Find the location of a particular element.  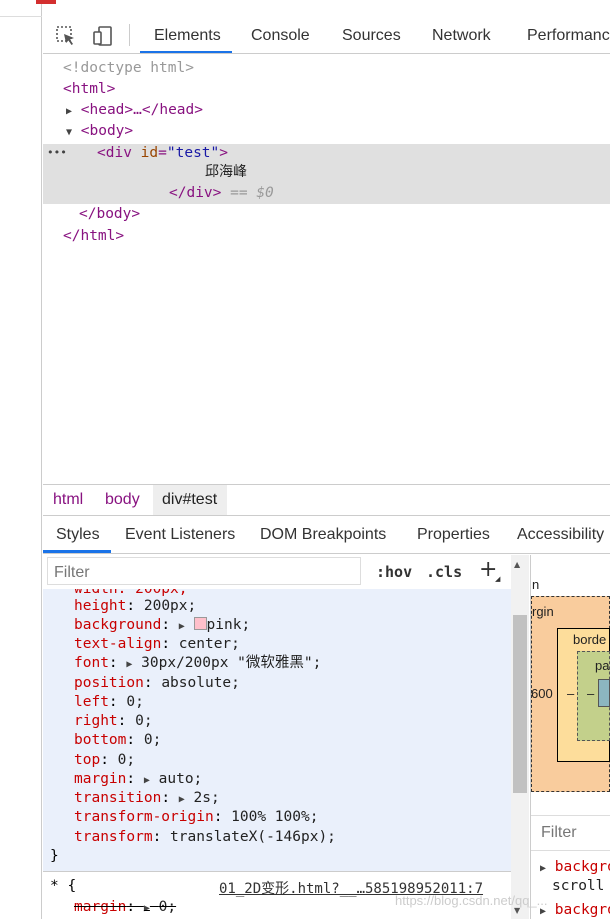

div-node: <div id="test"> is located at coordinates (162, 153).